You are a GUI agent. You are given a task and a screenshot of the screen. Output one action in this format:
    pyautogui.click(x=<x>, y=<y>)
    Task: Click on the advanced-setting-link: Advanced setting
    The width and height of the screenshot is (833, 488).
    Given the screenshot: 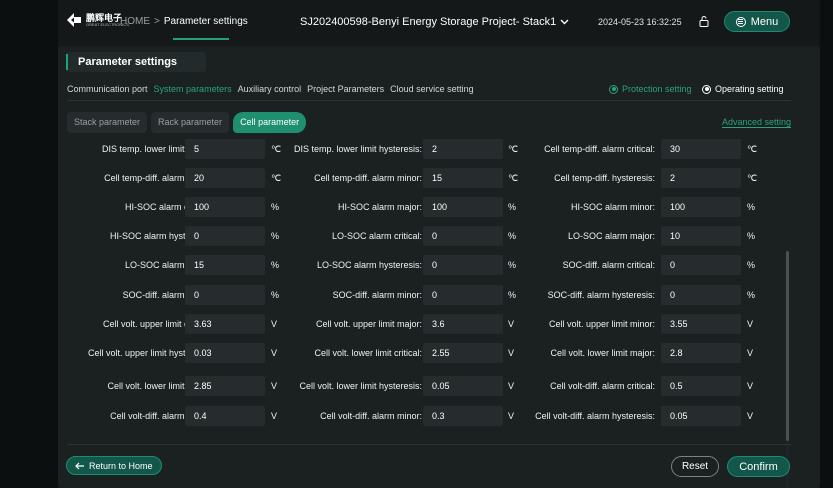 What is the action you would take?
    pyautogui.click(x=757, y=122)
    